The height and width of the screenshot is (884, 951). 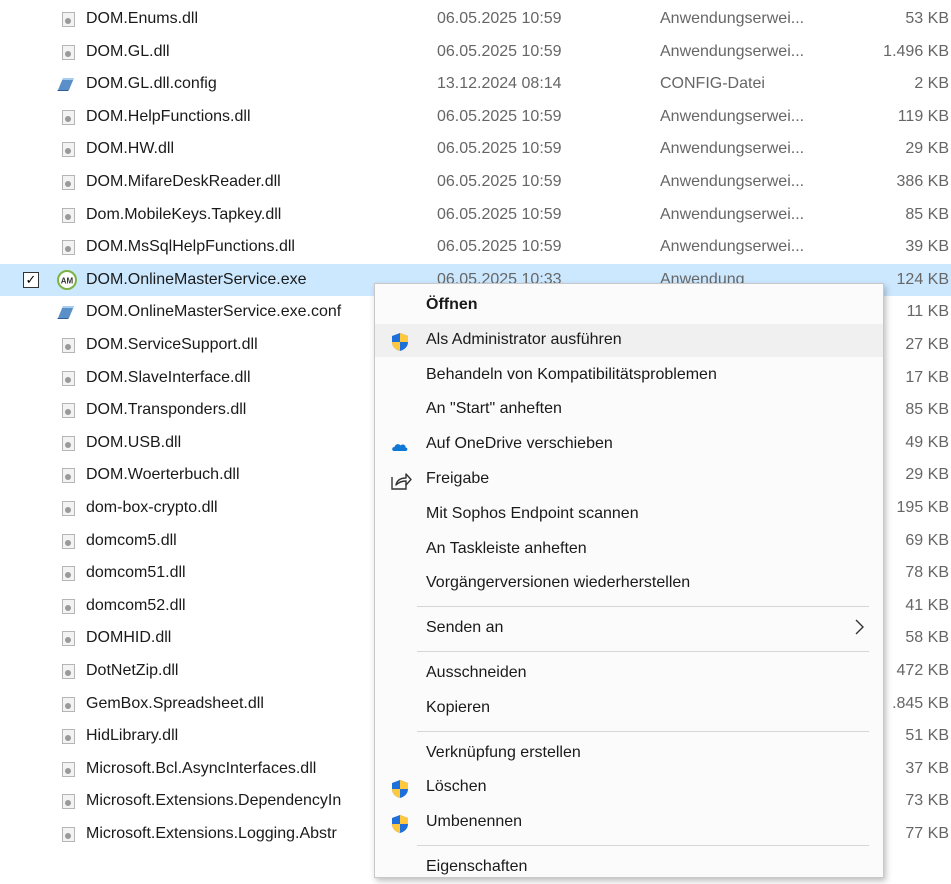 What do you see at coordinates (452, 304) in the screenshot?
I see `menu-item-label: Öffnen` at bounding box center [452, 304].